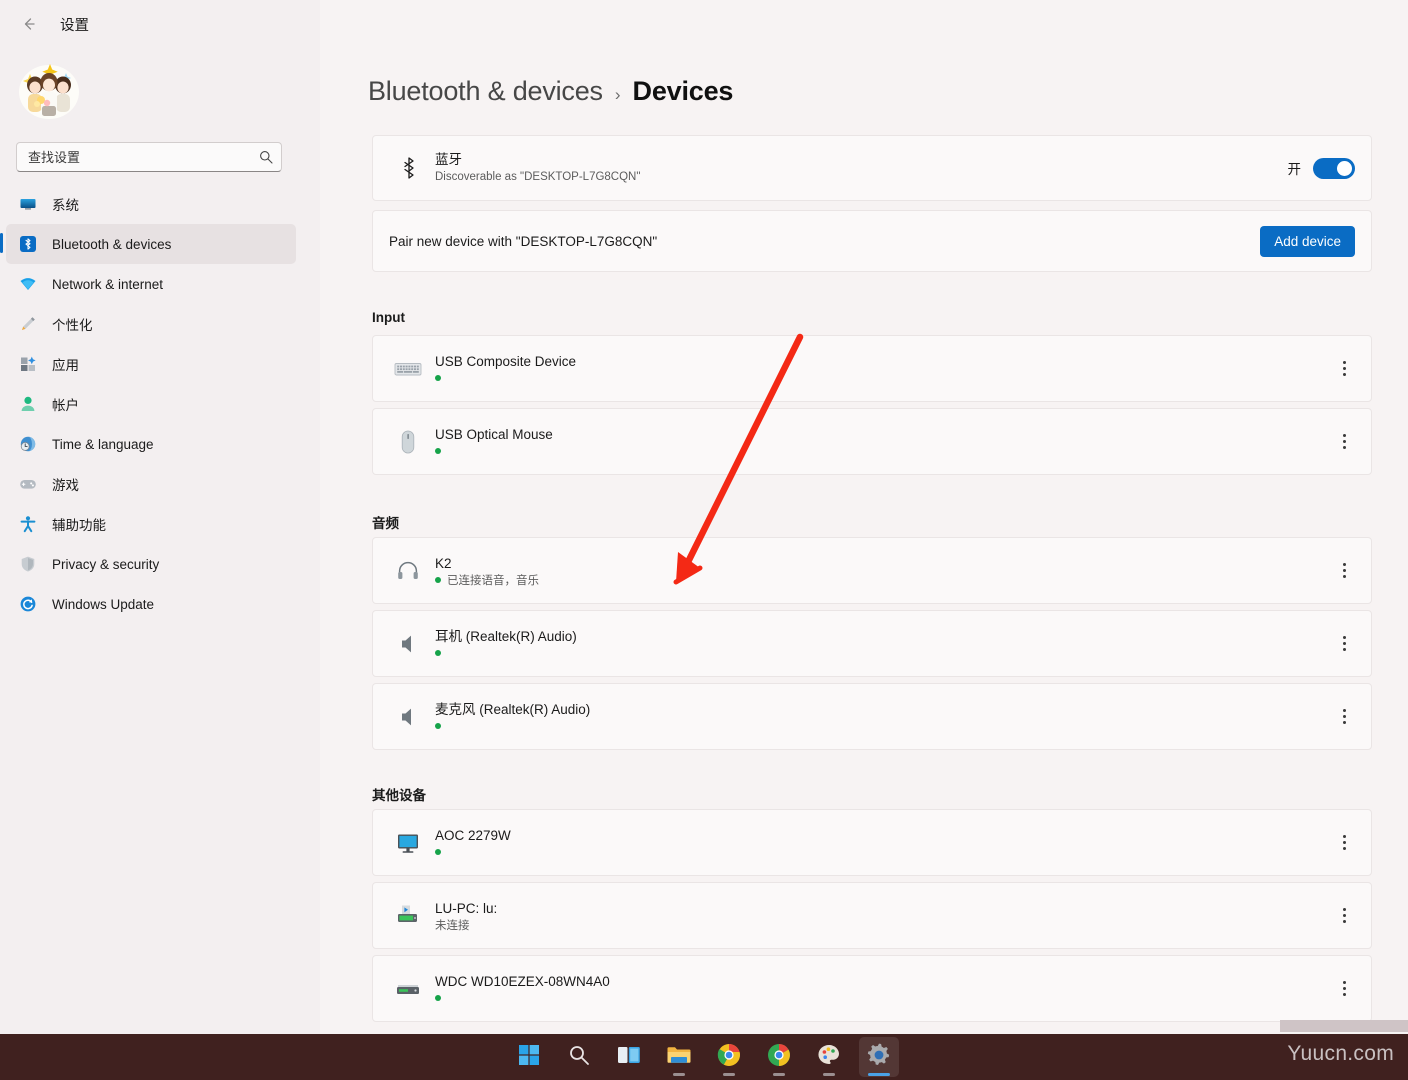  I want to click on page-title: Devices, so click(683, 91).